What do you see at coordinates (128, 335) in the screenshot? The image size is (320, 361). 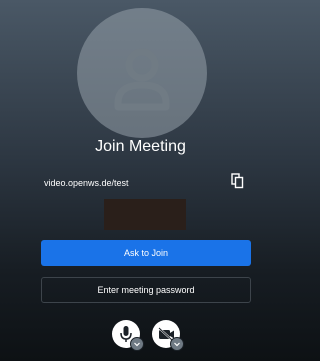 I see `microphone-button` at bounding box center [128, 335].